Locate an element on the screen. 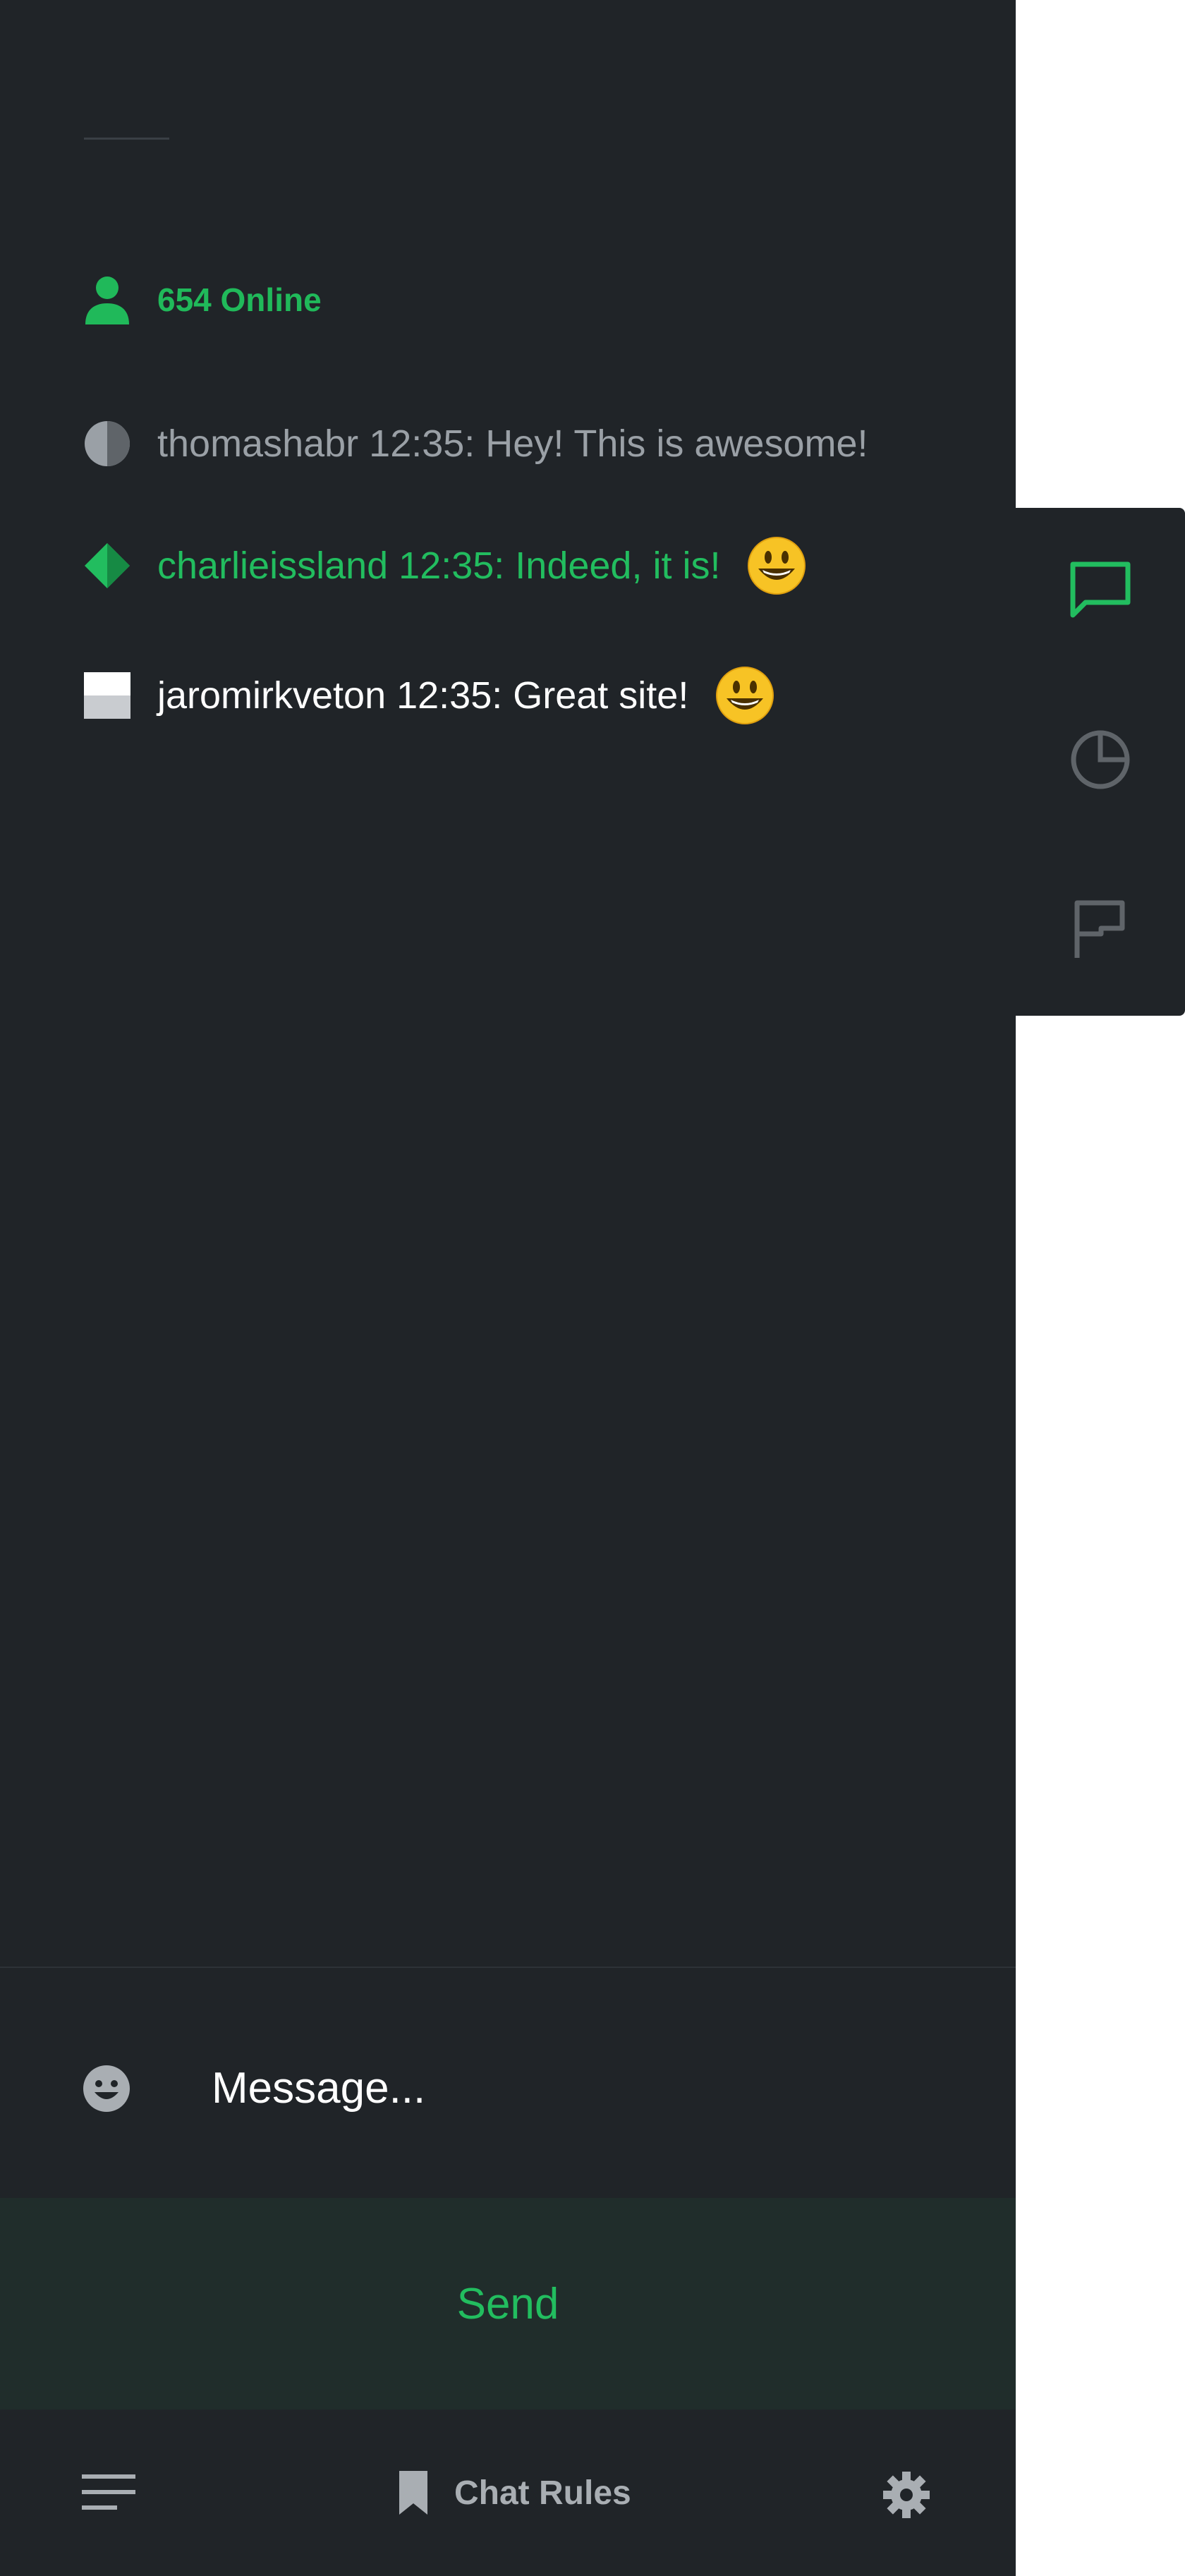 This screenshot has width=1185, height=2576. smiley-face-icon is located at coordinates (106, 2088).